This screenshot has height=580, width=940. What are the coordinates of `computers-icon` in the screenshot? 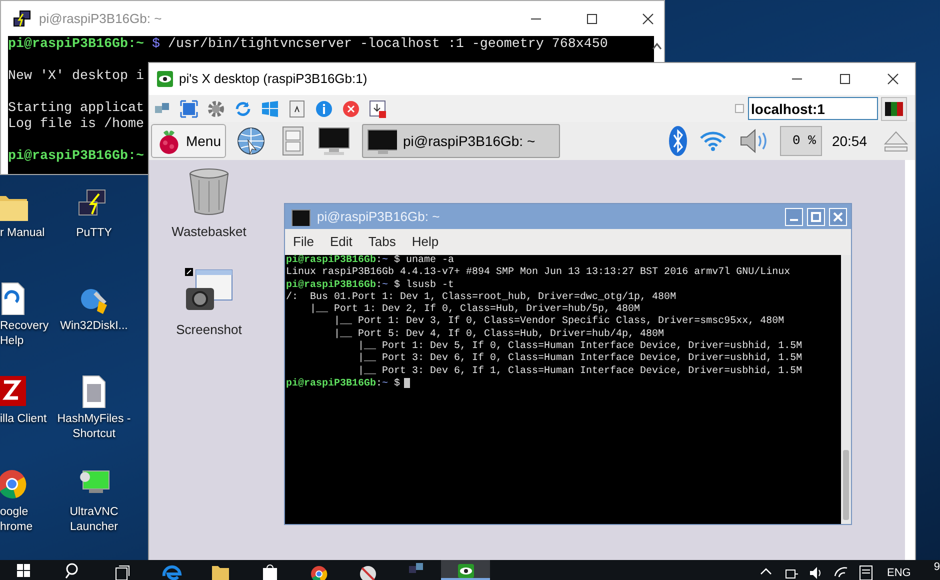 It's located at (22, 19).